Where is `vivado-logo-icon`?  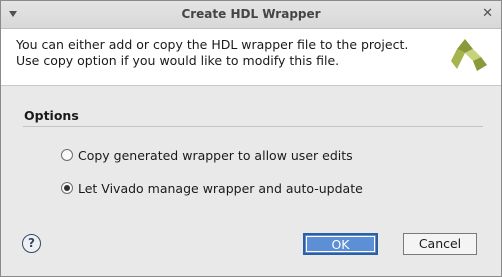 vivado-logo-icon is located at coordinates (469, 55).